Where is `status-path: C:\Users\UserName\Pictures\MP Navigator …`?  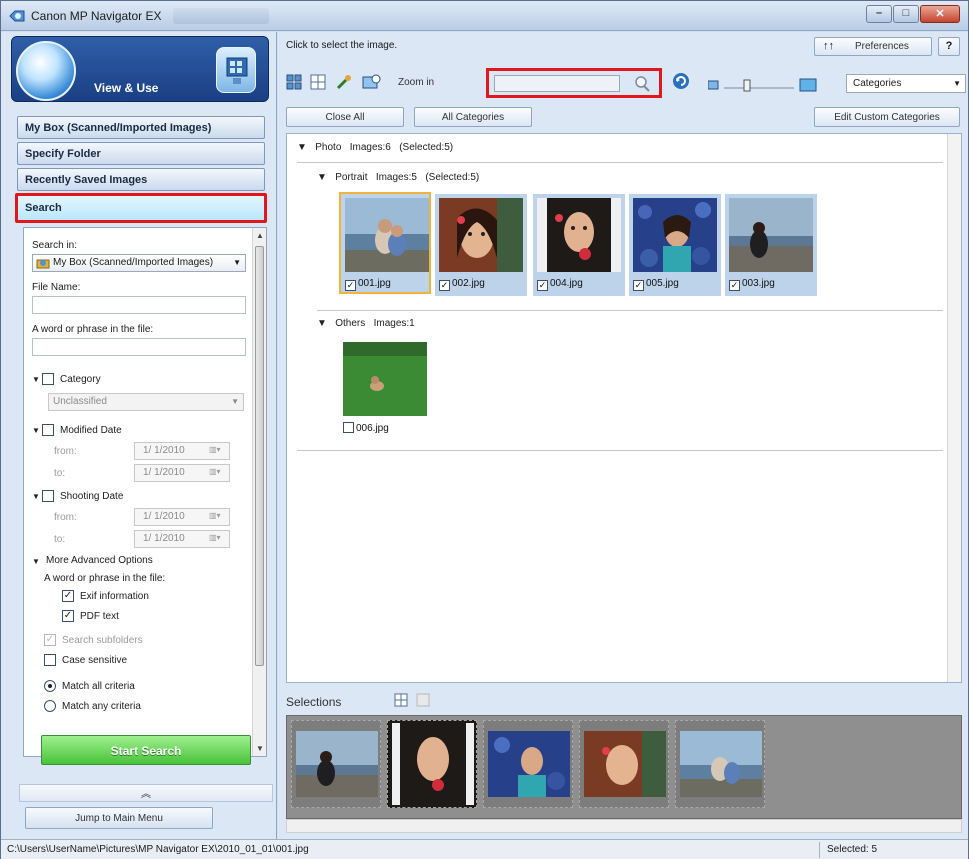
status-path: C:\Users\UserName\Pictures\MP Navigator … is located at coordinates (158, 849).